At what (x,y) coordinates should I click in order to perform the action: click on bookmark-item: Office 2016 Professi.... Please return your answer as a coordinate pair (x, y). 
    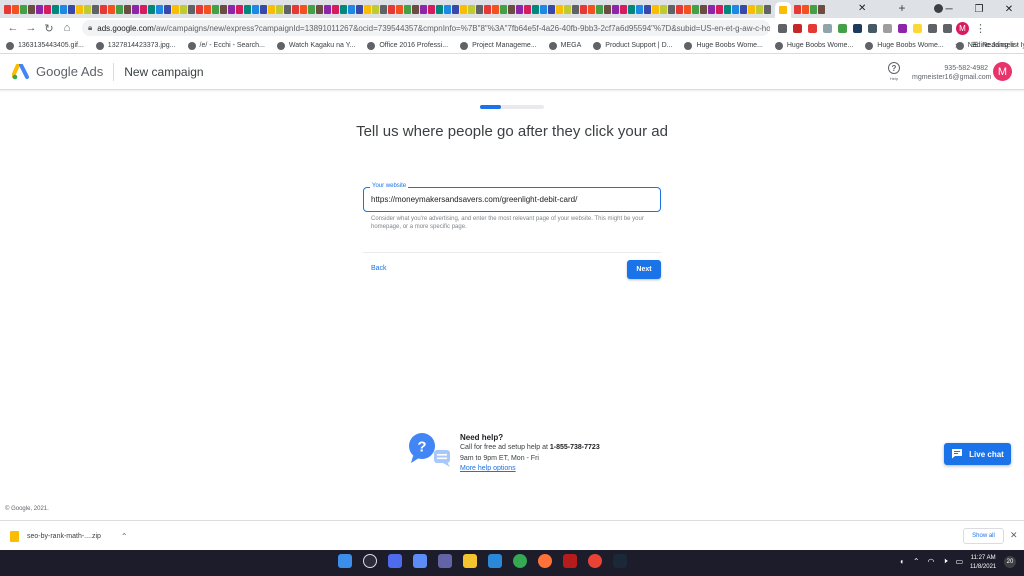
    Looking at the image, I should click on (407, 45).